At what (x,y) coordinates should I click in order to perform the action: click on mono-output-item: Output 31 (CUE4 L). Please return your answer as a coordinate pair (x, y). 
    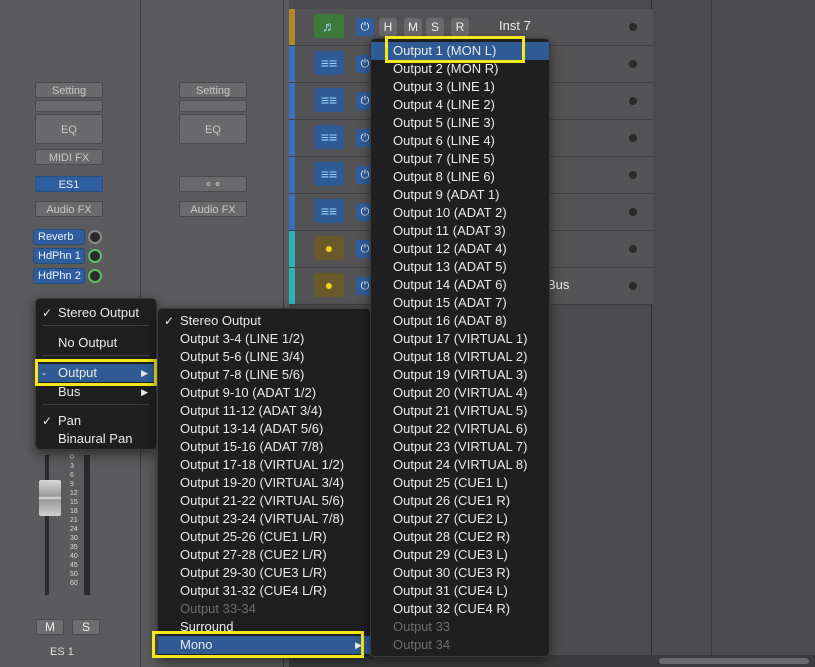
    Looking at the image, I should click on (460, 591).